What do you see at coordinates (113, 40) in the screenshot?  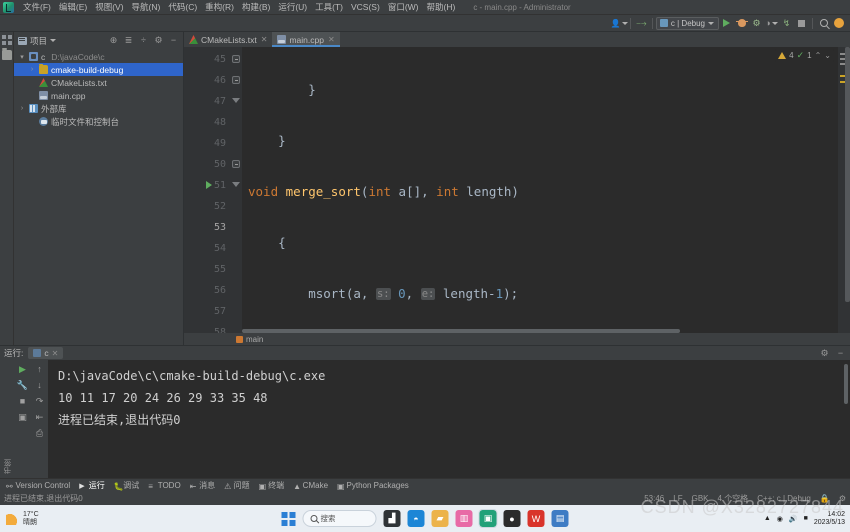 I see `select-opened-file-icon: ⊕` at bounding box center [113, 40].